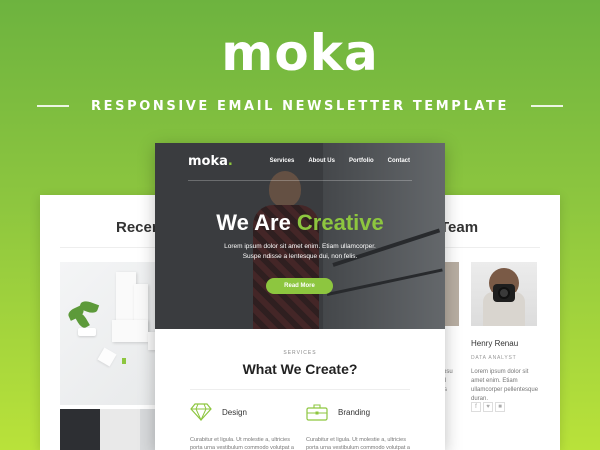 This screenshot has width=600, height=450. I want to click on tagline-row: RESPONSIVE EMAIL NEWSLETTER TEMPLATE, so click(300, 106).